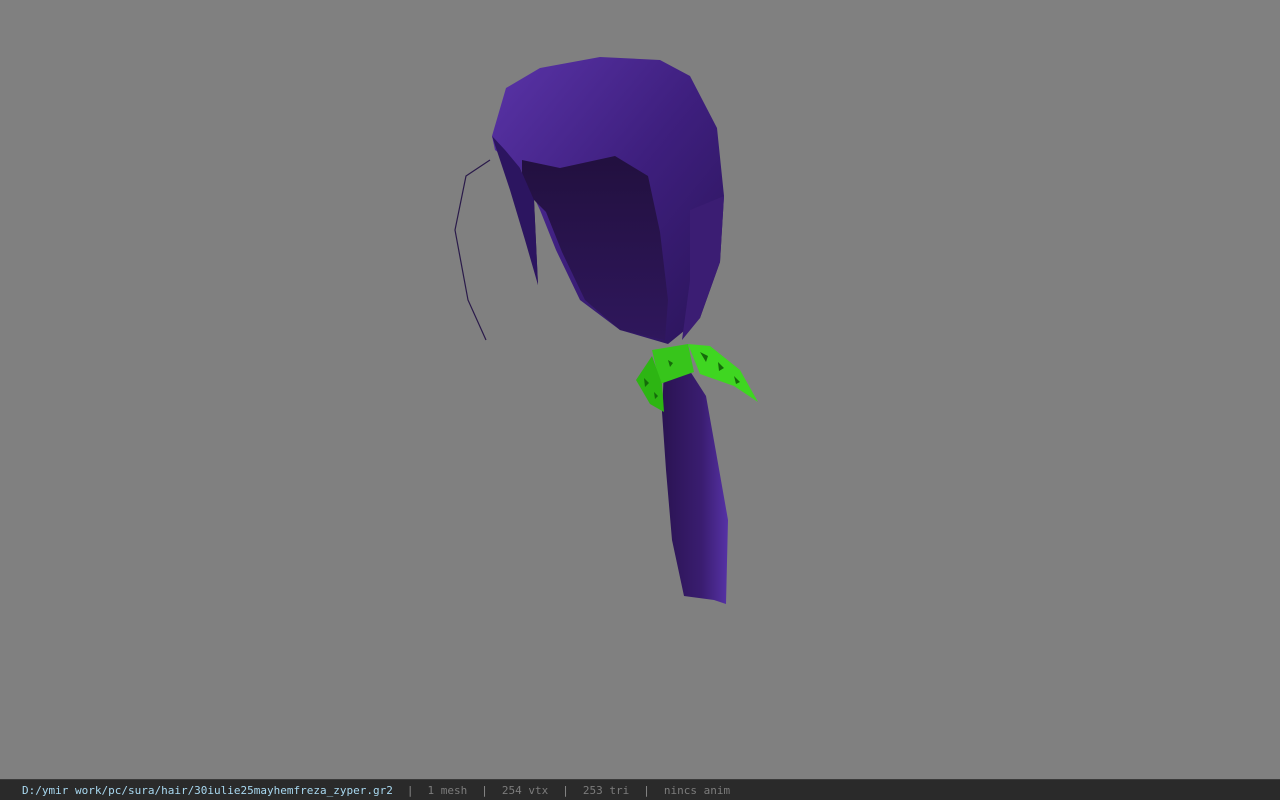 The image size is (1280, 800). What do you see at coordinates (447, 790) in the screenshot?
I see `mesh-count: 1 mesh` at bounding box center [447, 790].